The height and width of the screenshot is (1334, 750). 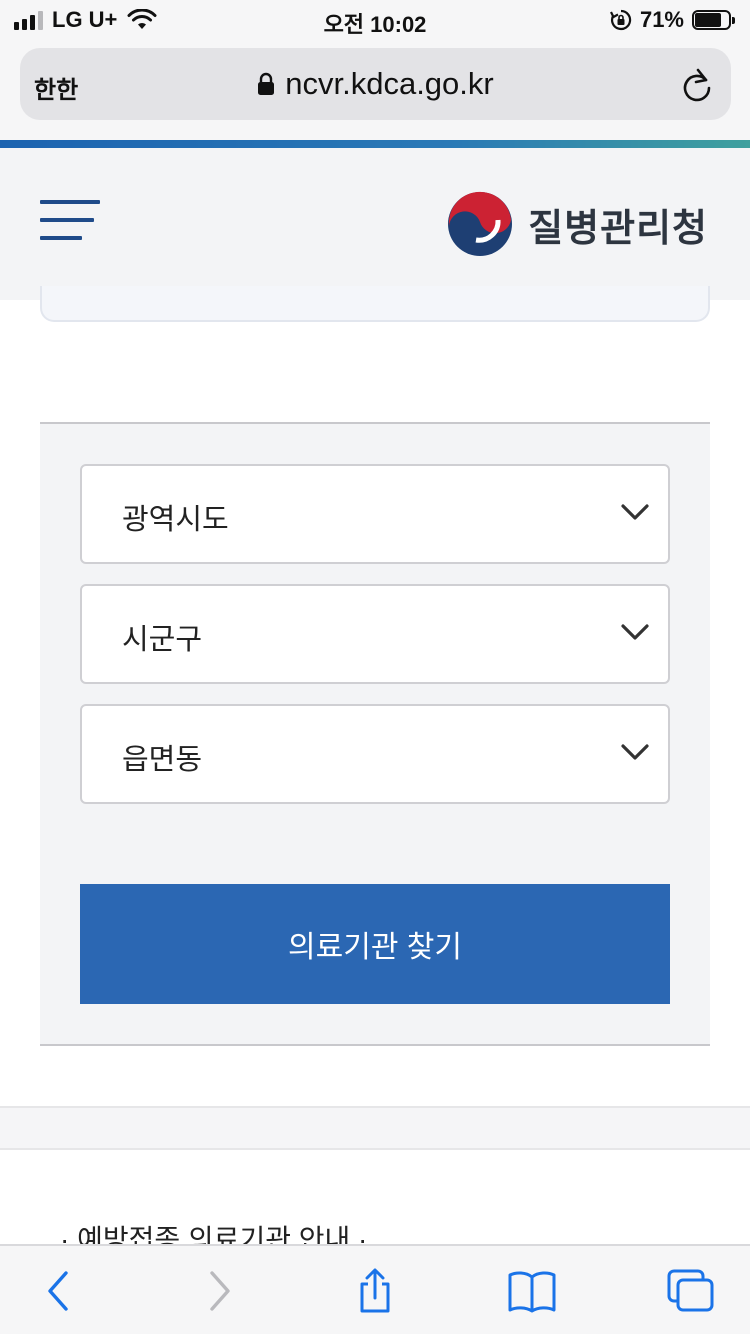 I want to click on province-select-label: 광역시도, so click(x=175, y=520).